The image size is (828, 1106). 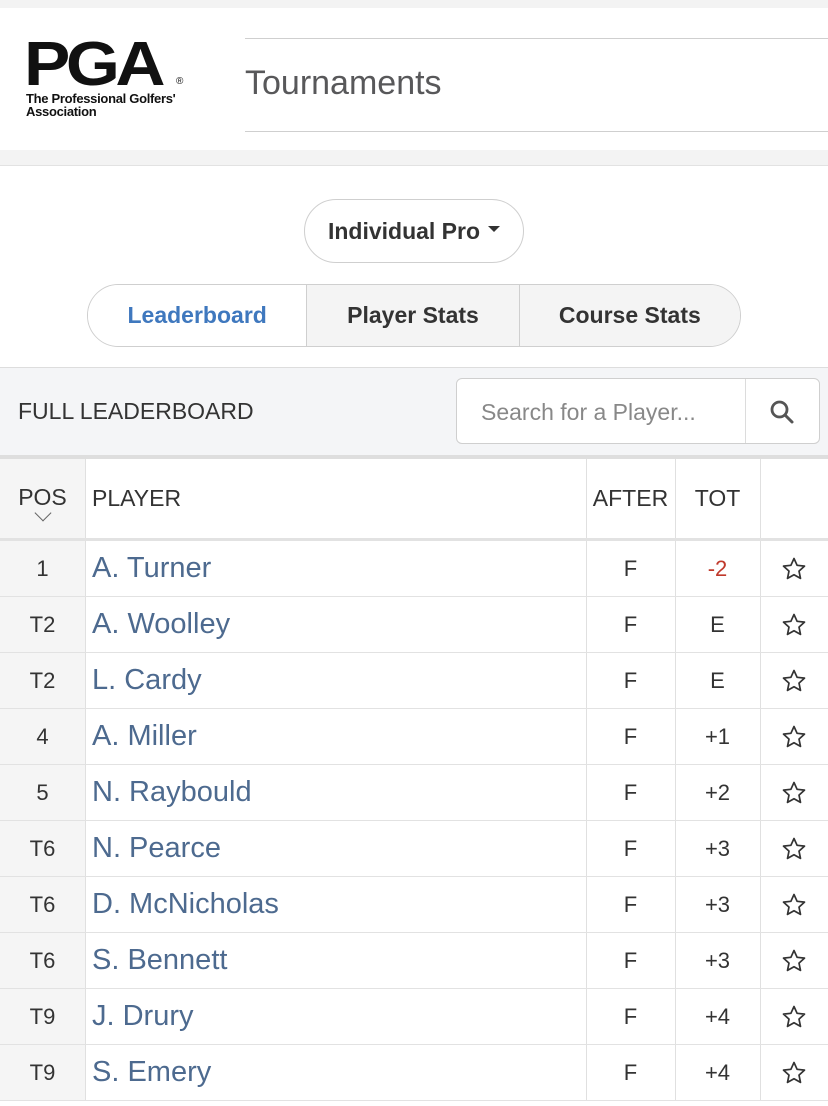 I want to click on column-pos: POS, so click(x=42, y=498).